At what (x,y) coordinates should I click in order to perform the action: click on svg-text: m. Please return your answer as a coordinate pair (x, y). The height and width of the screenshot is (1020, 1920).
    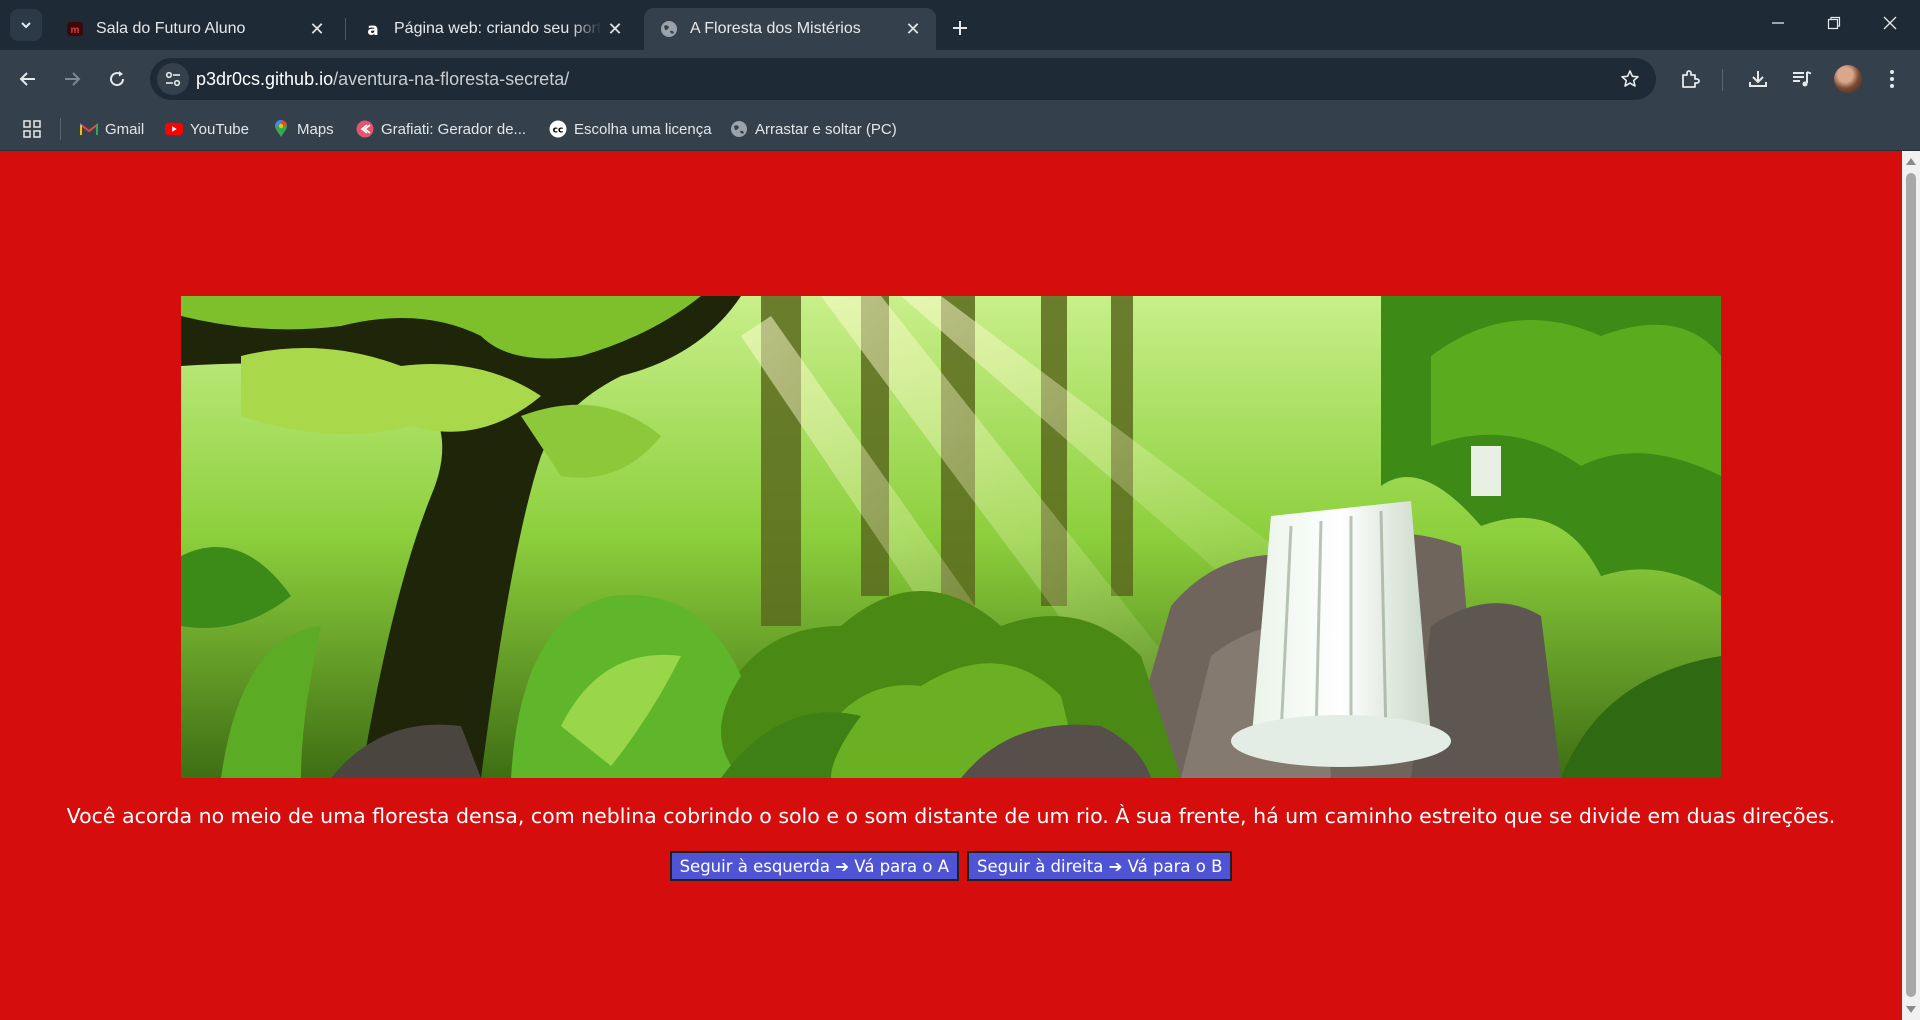
    Looking at the image, I should click on (75, 30).